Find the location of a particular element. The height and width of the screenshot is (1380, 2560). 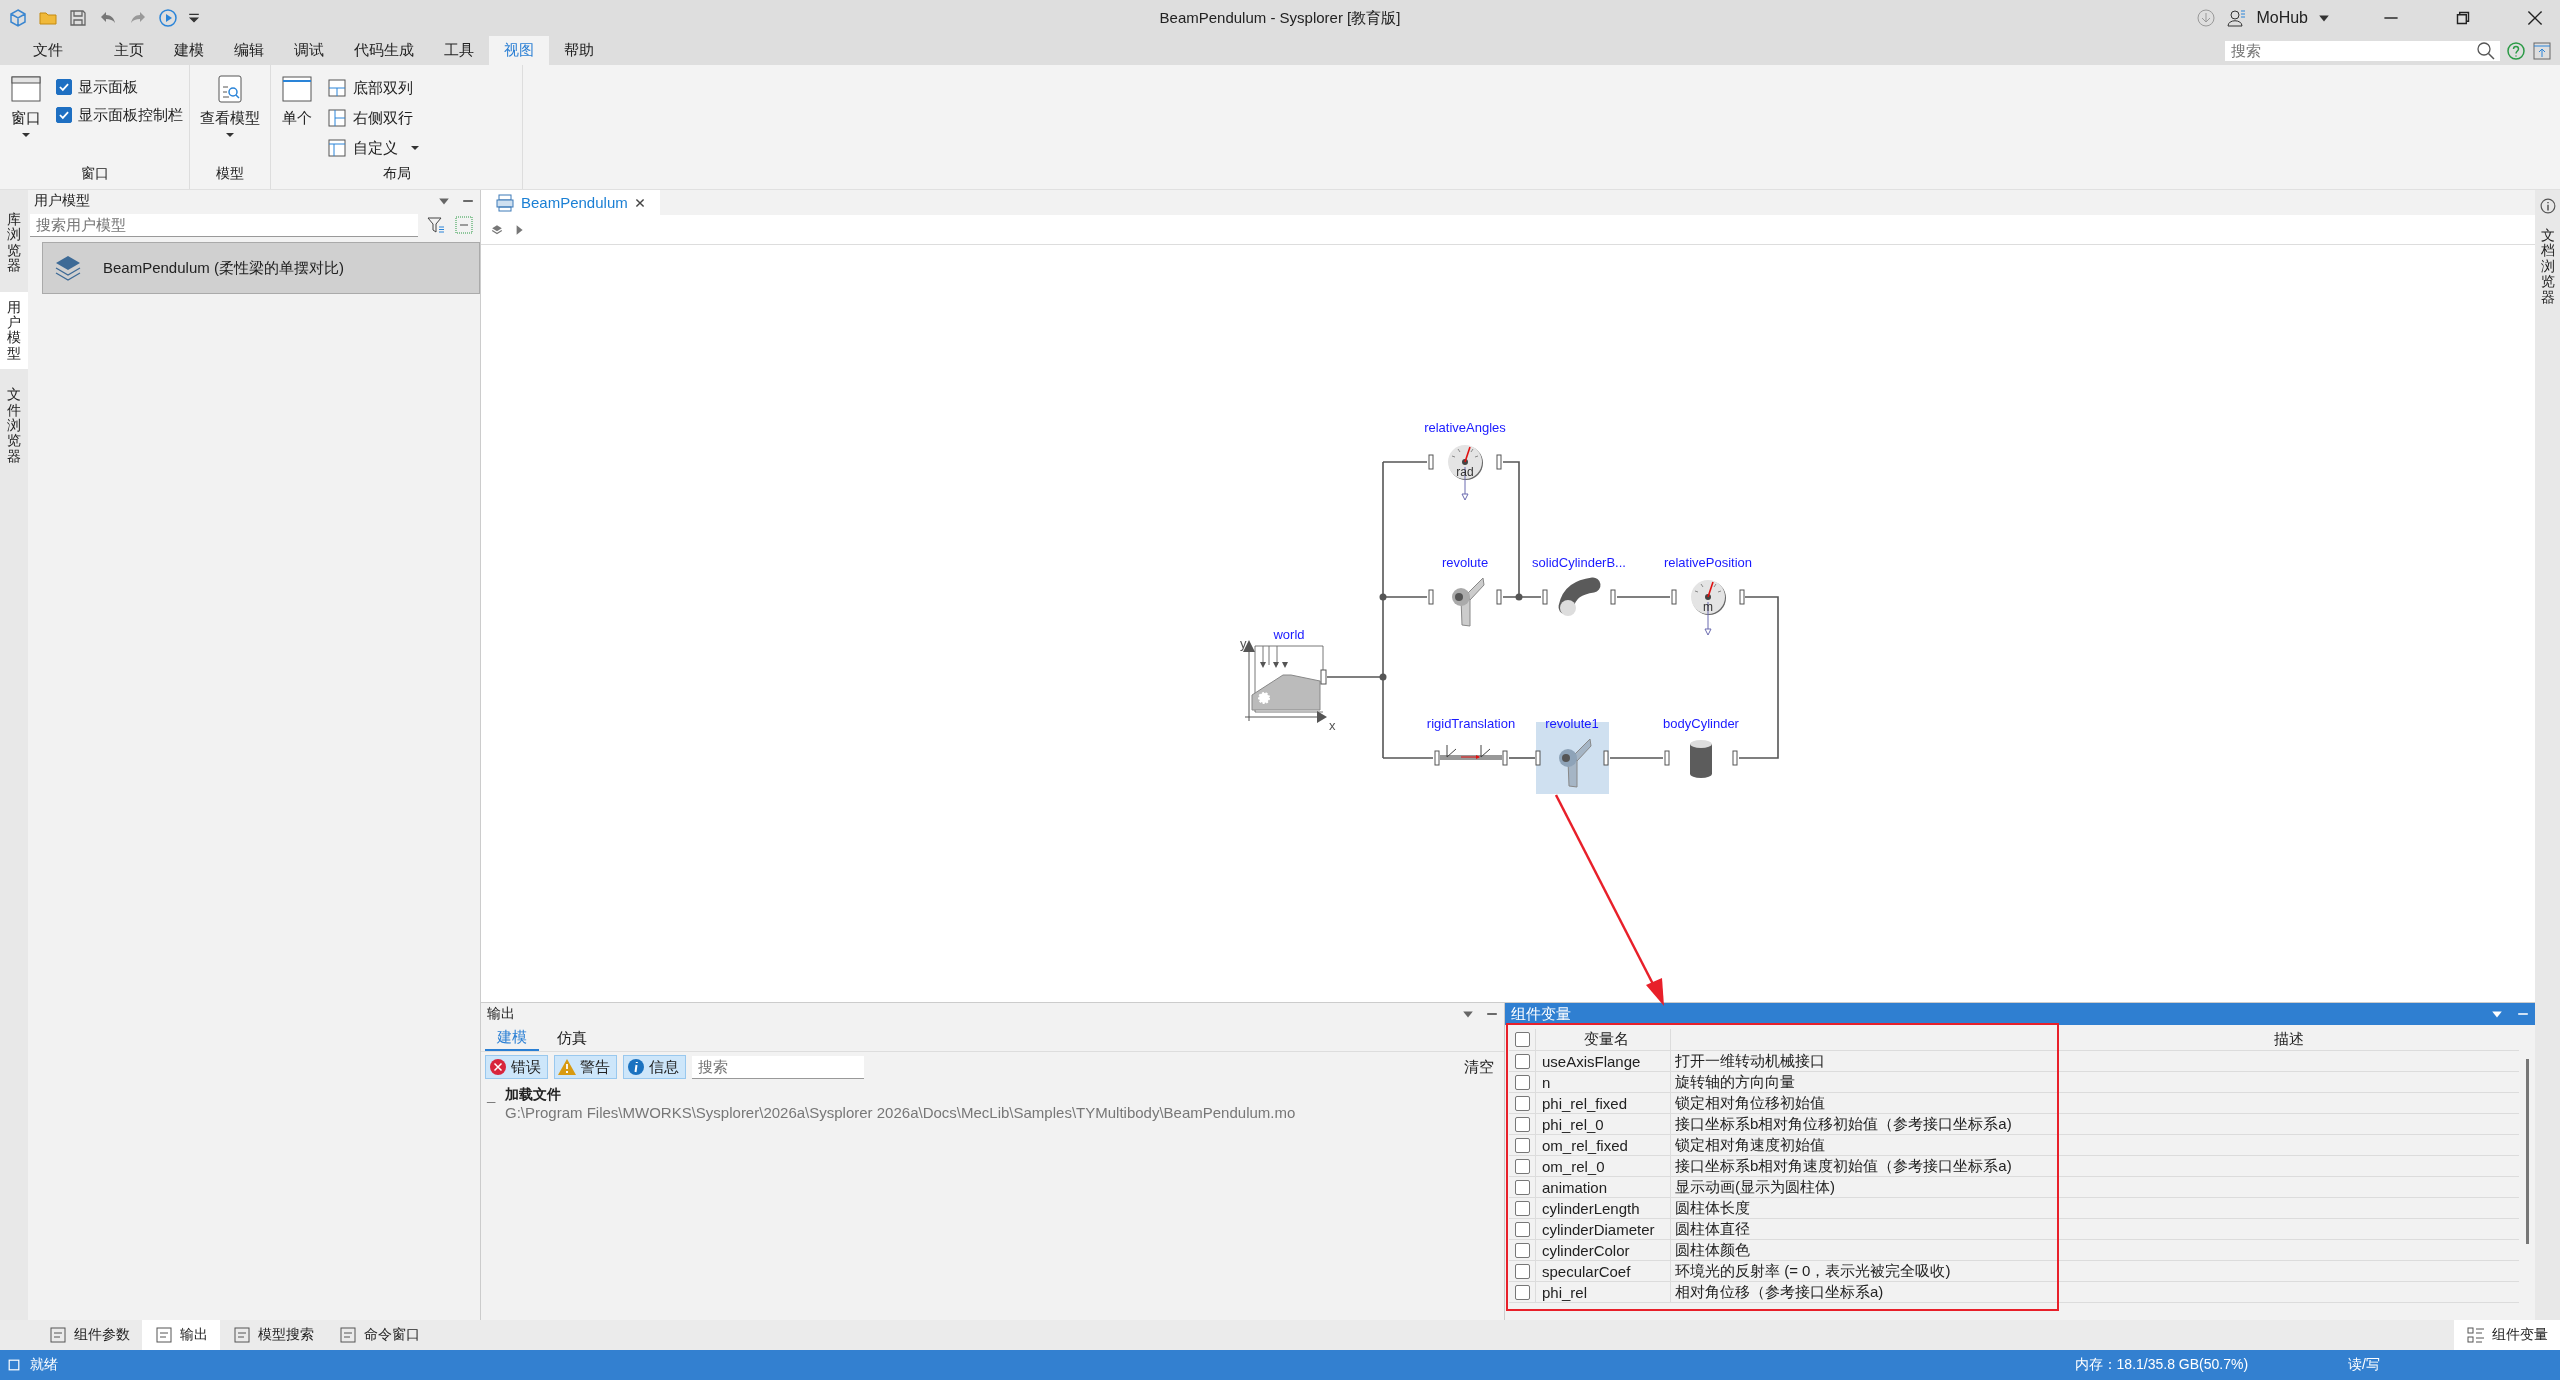

search-field: 搜索用户模型 is located at coordinates (224, 225).